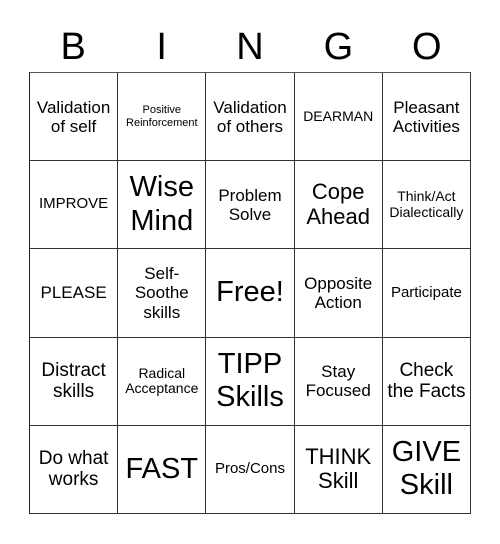 This screenshot has width=500, height=544. What do you see at coordinates (426, 469) in the screenshot?
I see `bingo-cell: GIVE Skill` at bounding box center [426, 469].